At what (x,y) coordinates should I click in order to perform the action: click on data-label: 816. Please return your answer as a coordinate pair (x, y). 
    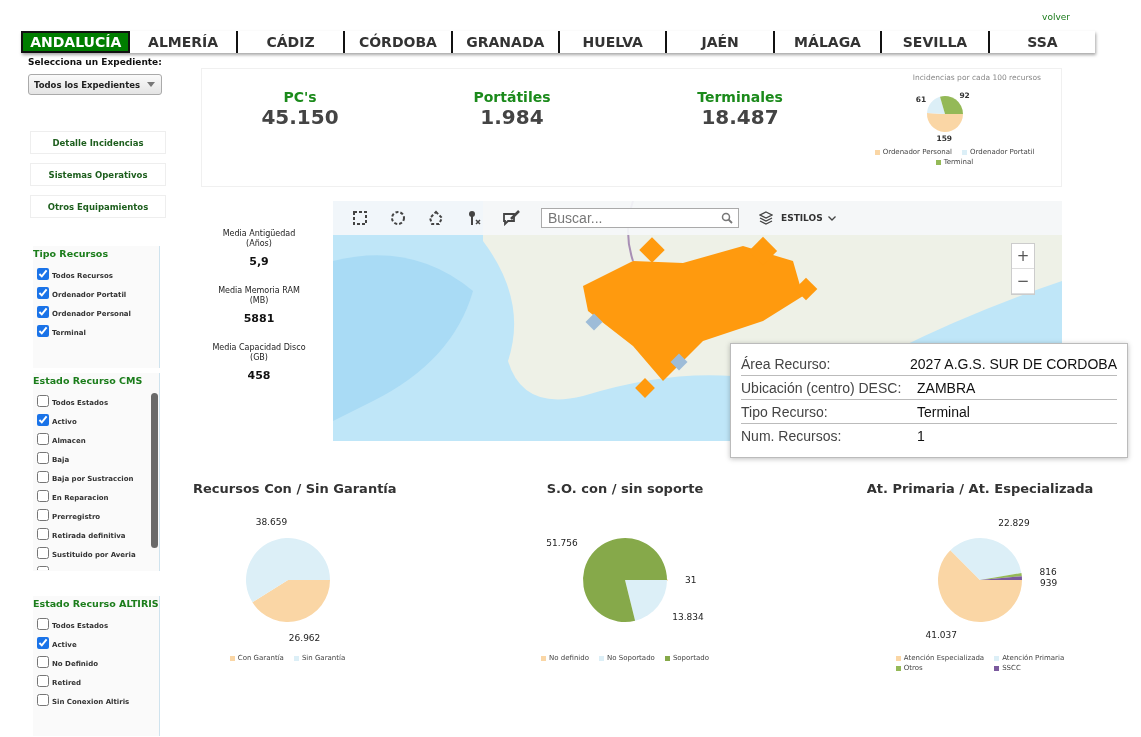
    Looking at the image, I should click on (1048, 572).